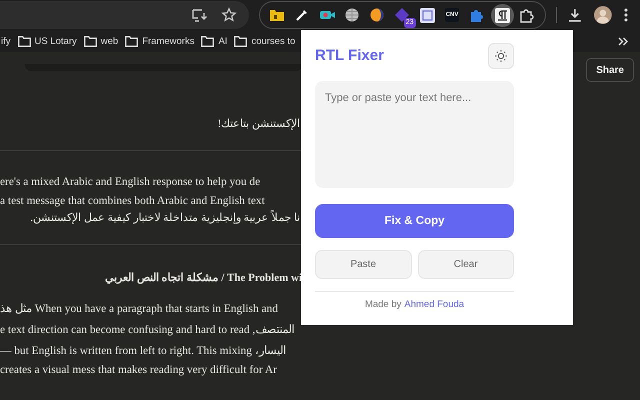 The image size is (640, 400). I want to click on pilcrow-icon, so click(502, 15).